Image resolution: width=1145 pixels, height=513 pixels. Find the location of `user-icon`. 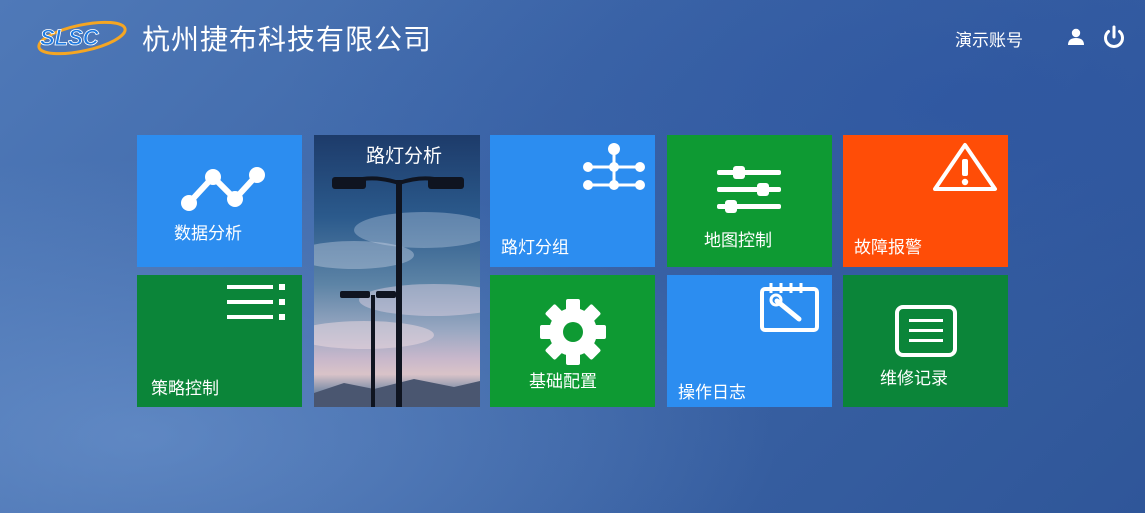

user-icon is located at coordinates (1076, 37).